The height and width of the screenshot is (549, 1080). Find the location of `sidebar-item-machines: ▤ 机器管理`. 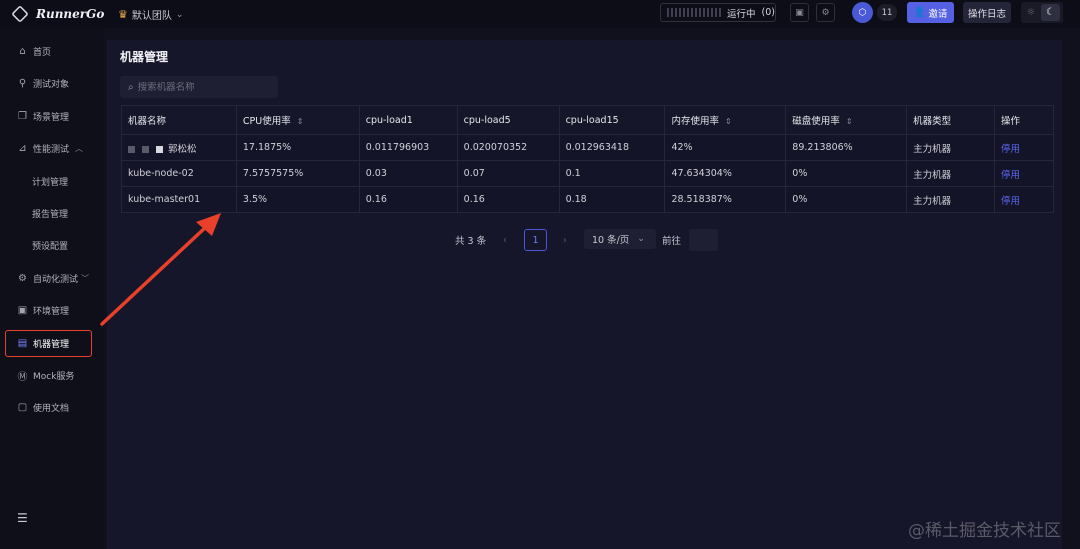

sidebar-item-machines: ▤ 机器管理 is located at coordinates (48, 343).